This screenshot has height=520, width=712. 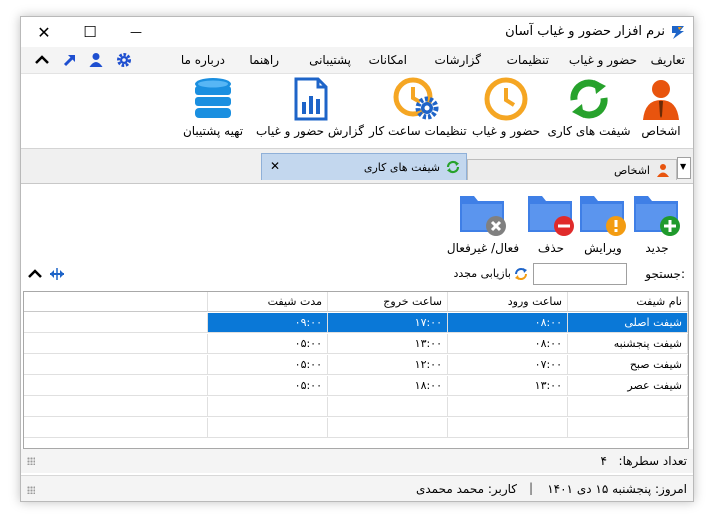 What do you see at coordinates (357, 32) in the screenshot?
I see `title-bar: نرم افزار حضور و غیاب آسان ✕ ☐ —` at bounding box center [357, 32].